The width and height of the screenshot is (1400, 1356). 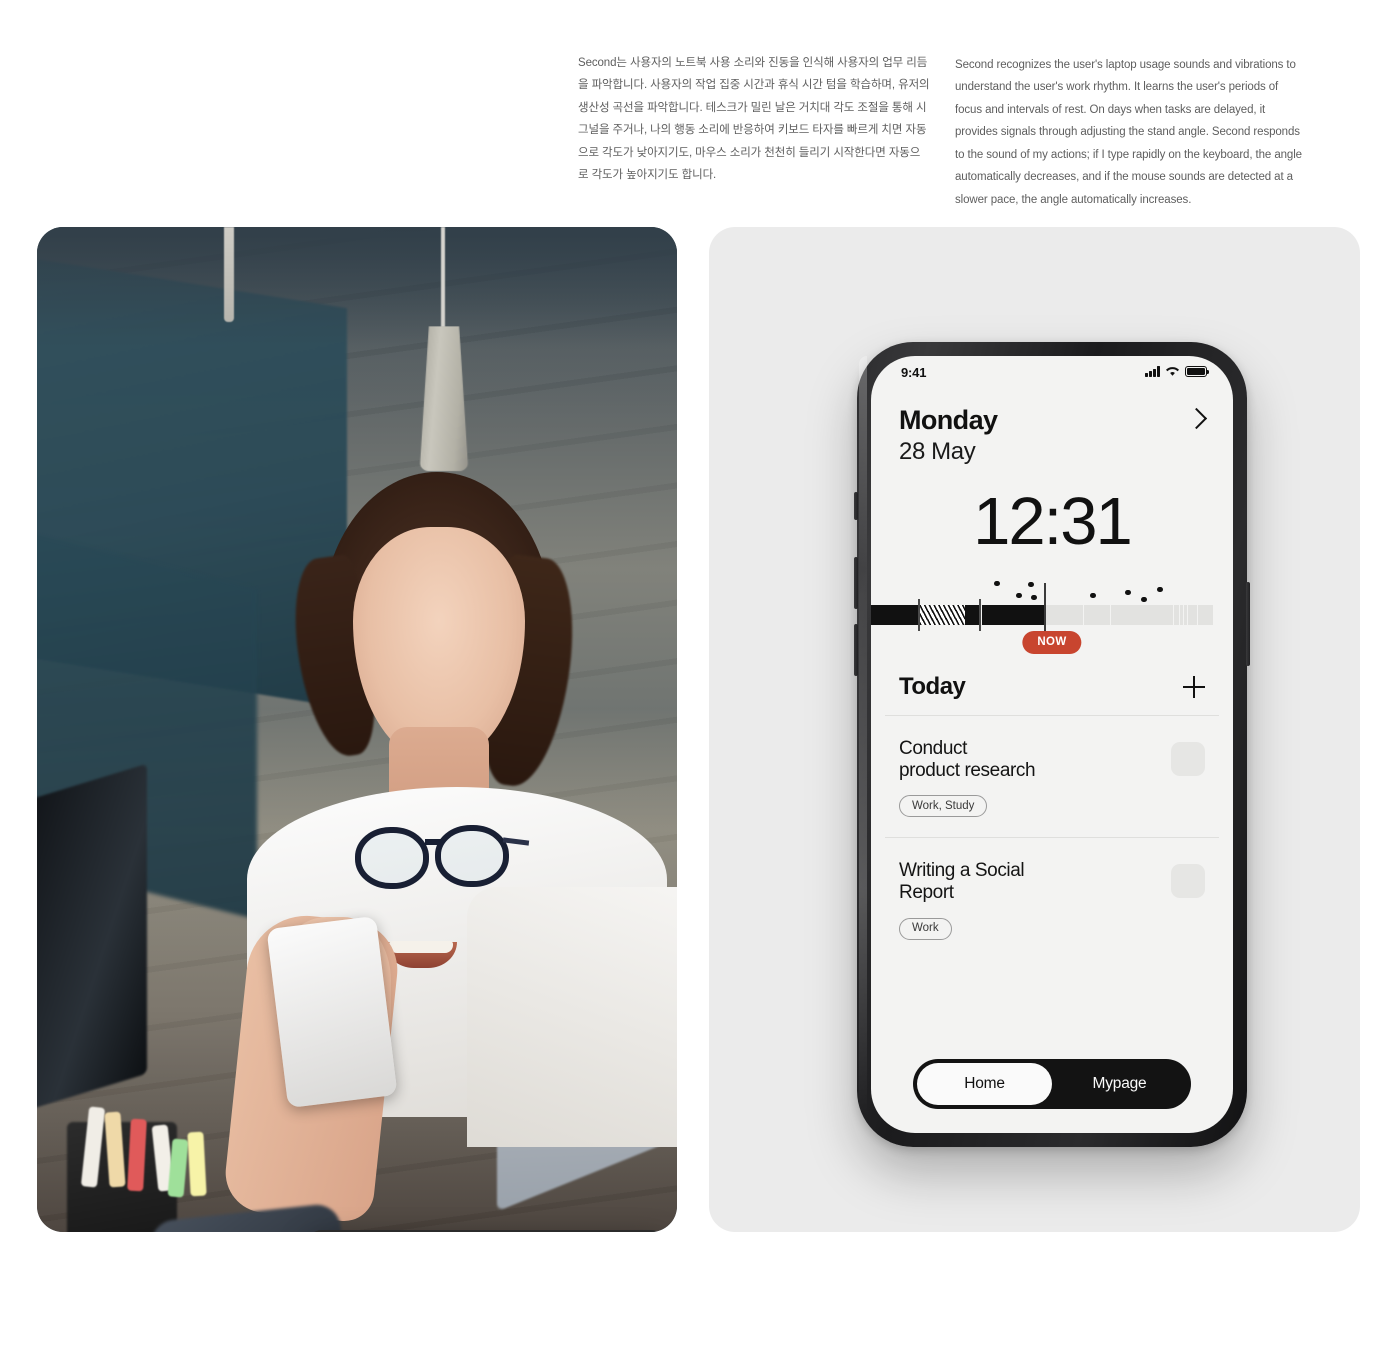 What do you see at coordinates (967, 759) in the screenshot?
I see `task-title: Conduct product research` at bounding box center [967, 759].